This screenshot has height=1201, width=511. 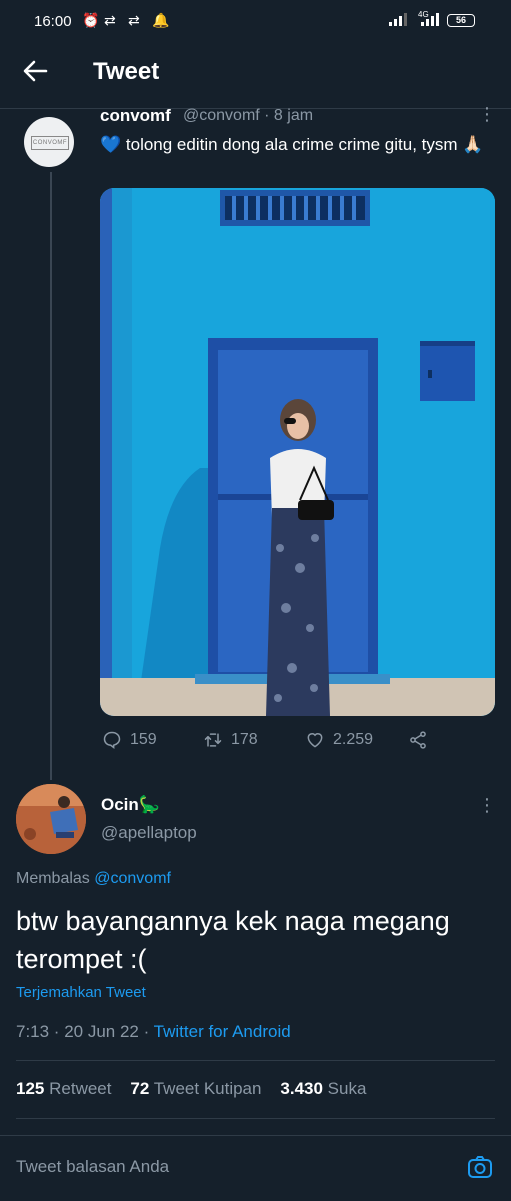 What do you see at coordinates (248, 115) in the screenshot?
I see `author-handle-time: @convomf · 8 jam` at bounding box center [248, 115].